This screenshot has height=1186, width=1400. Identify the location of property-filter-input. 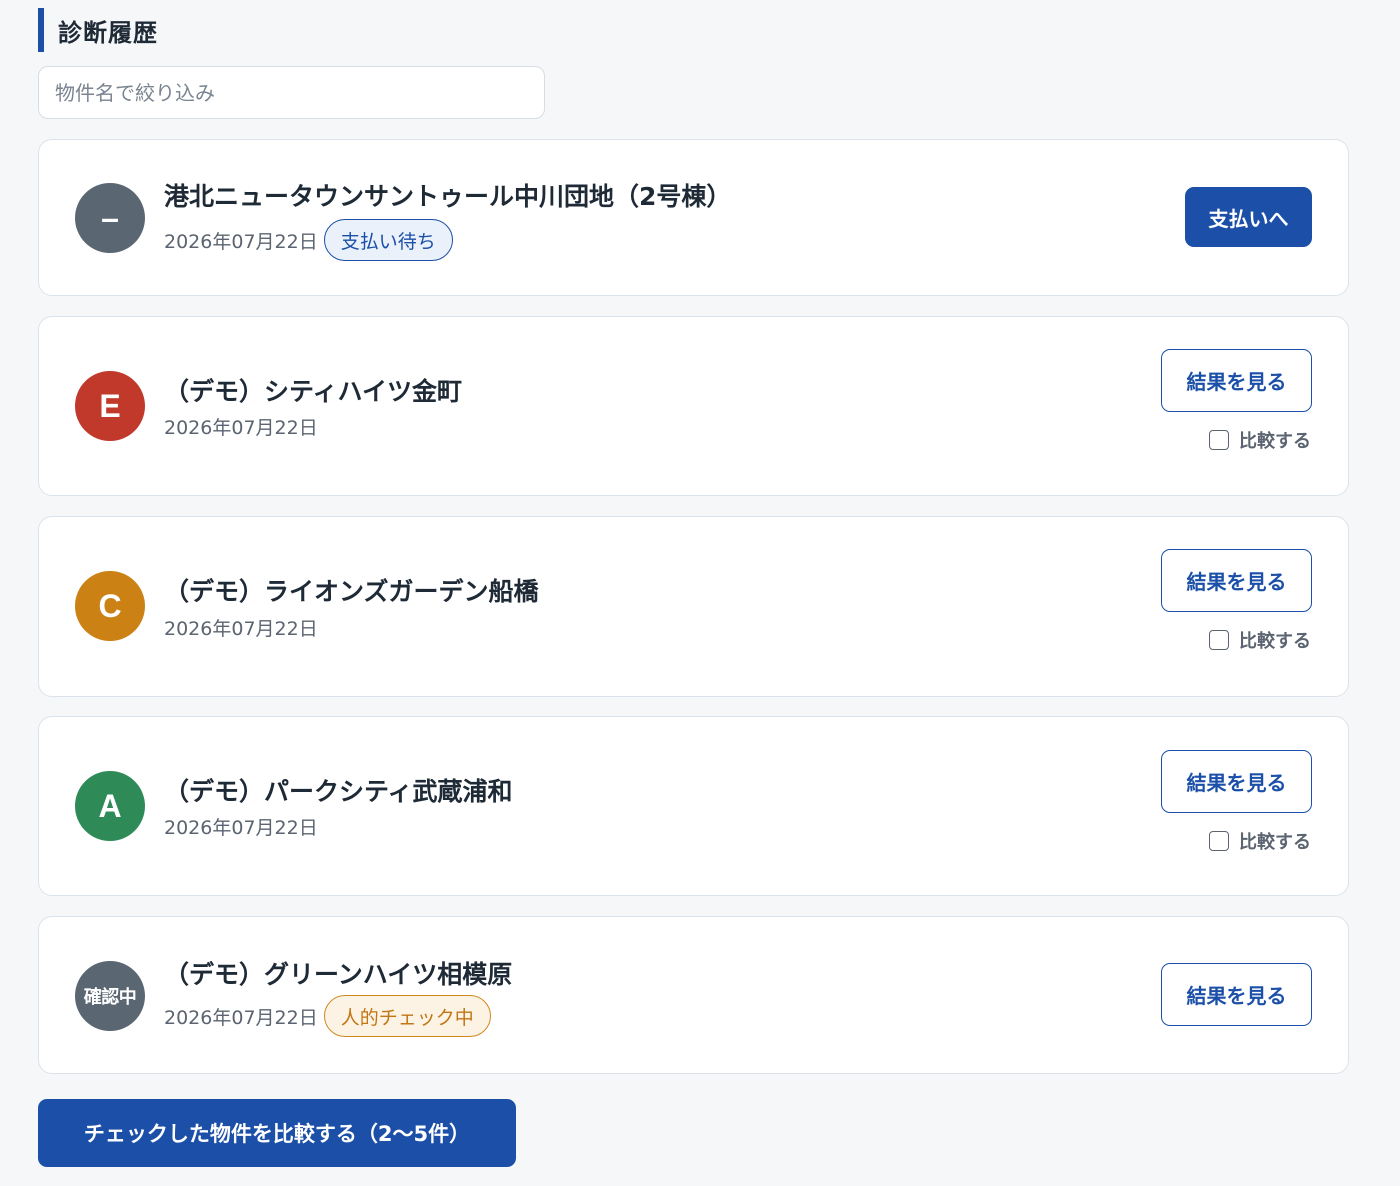
(291, 92).